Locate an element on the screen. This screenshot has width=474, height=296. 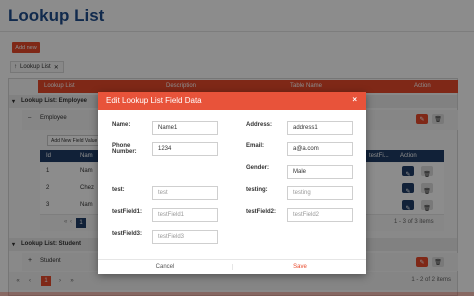
test-field: test is located at coordinates (185, 193).